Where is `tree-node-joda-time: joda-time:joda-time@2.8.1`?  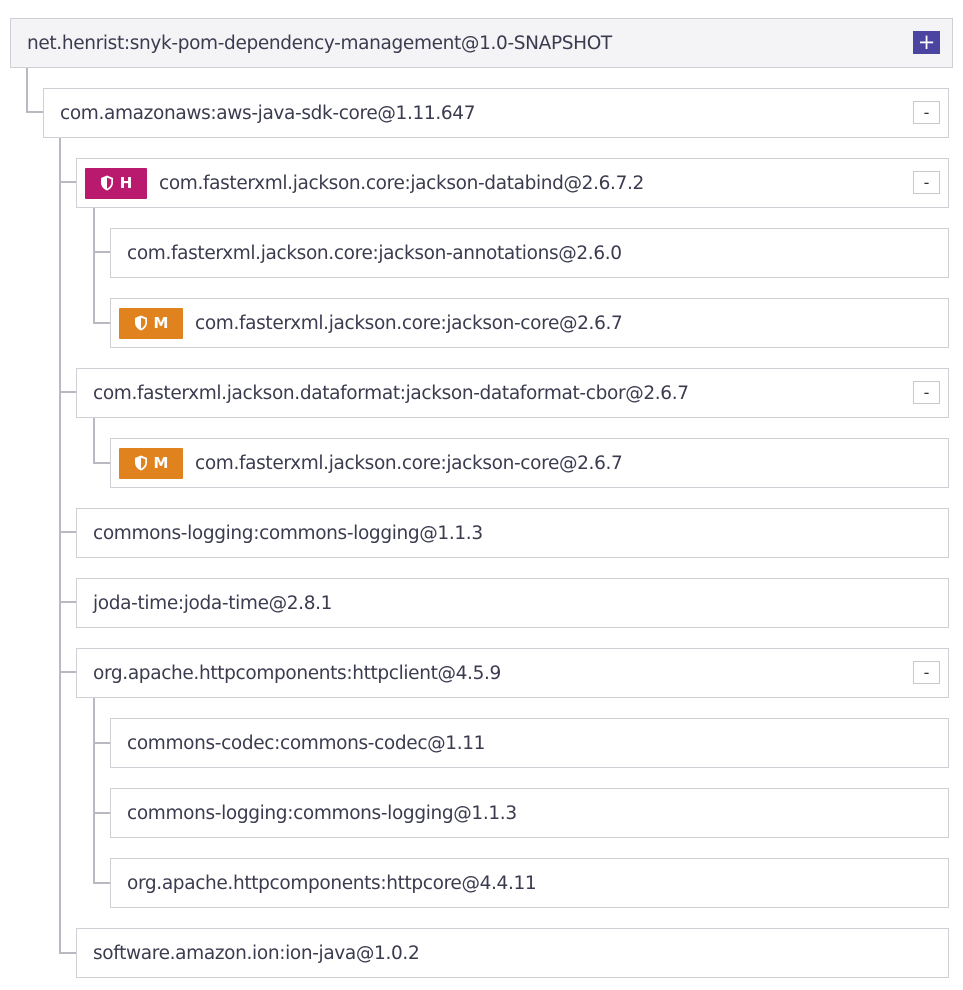 tree-node-joda-time: joda-time:joda-time@2.8.1 is located at coordinates (512, 603).